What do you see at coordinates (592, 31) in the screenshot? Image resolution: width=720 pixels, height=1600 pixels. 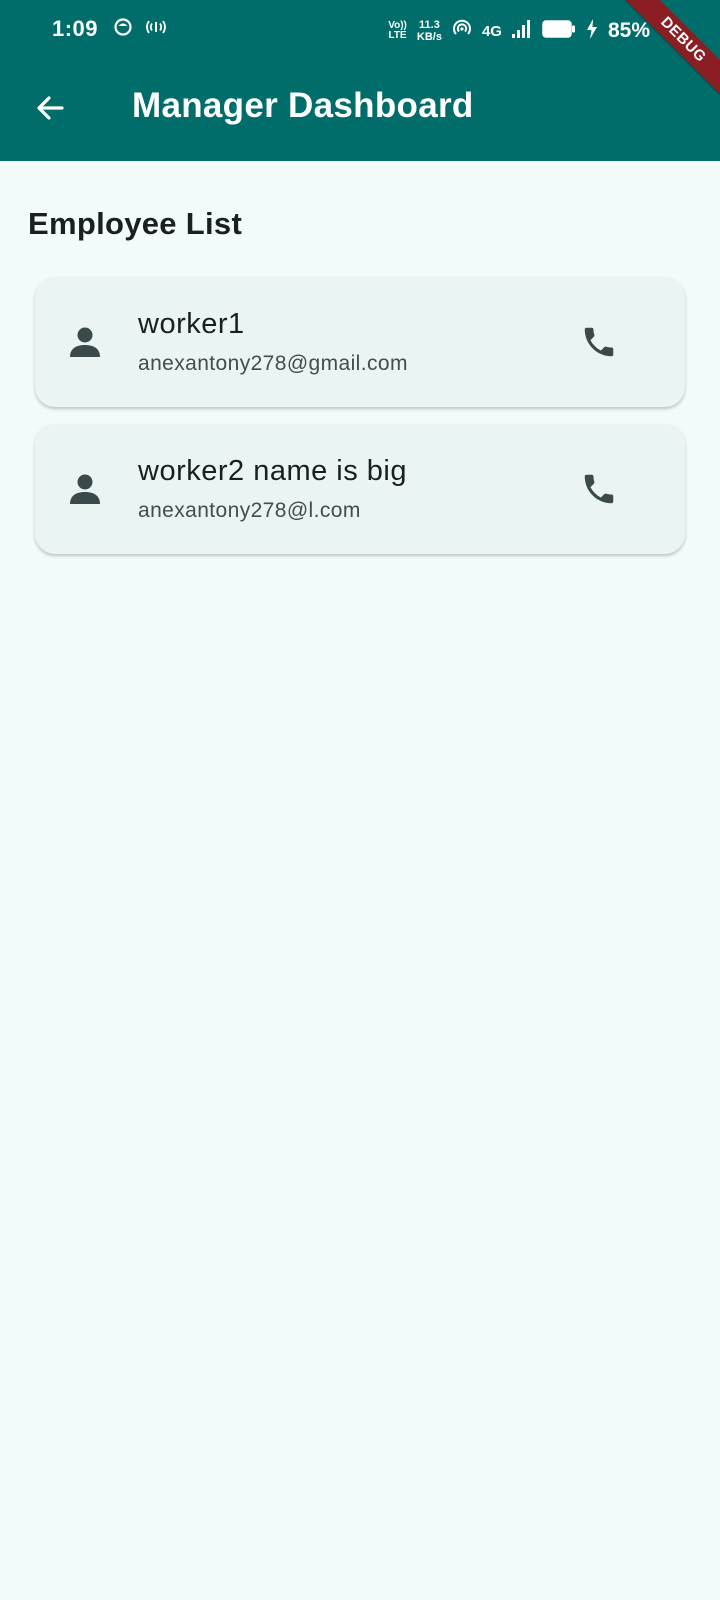 I see `charging-icon` at bounding box center [592, 31].